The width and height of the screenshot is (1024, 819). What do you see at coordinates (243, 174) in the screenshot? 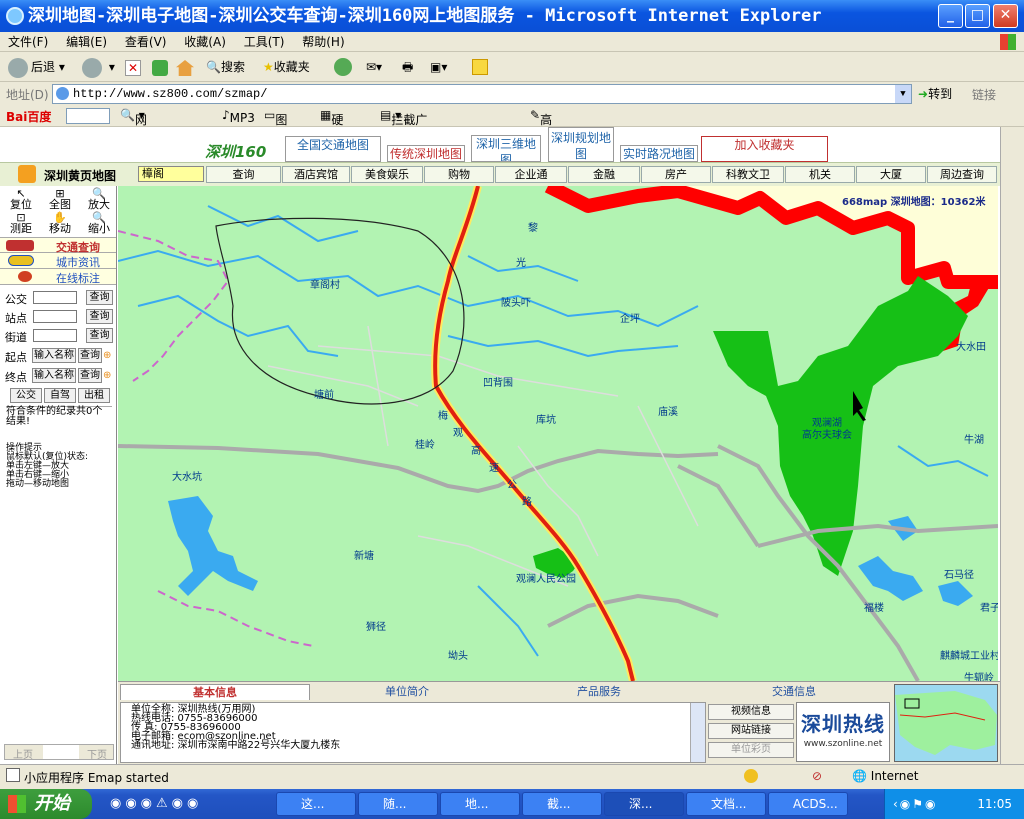
I see `category-query: 查询` at bounding box center [243, 174].